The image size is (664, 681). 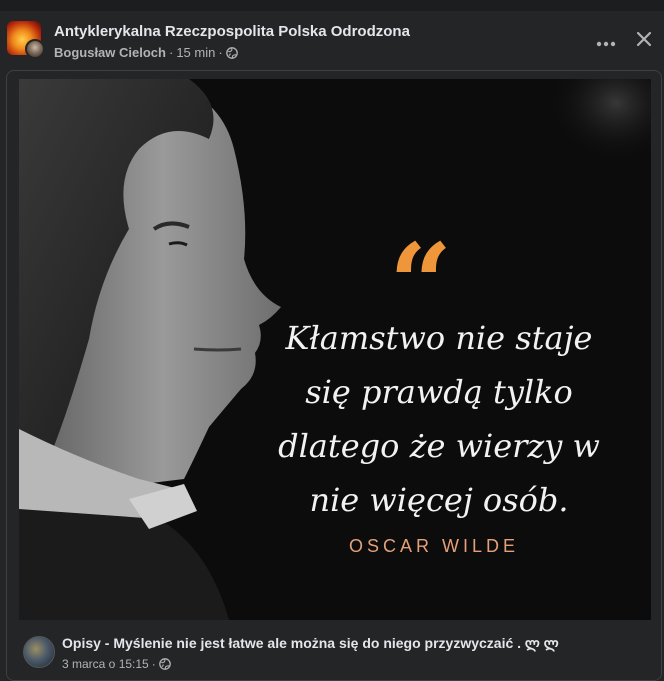 What do you see at coordinates (434, 546) in the screenshot?
I see `quote-author: OSCAR WILDE` at bounding box center [434, 546].